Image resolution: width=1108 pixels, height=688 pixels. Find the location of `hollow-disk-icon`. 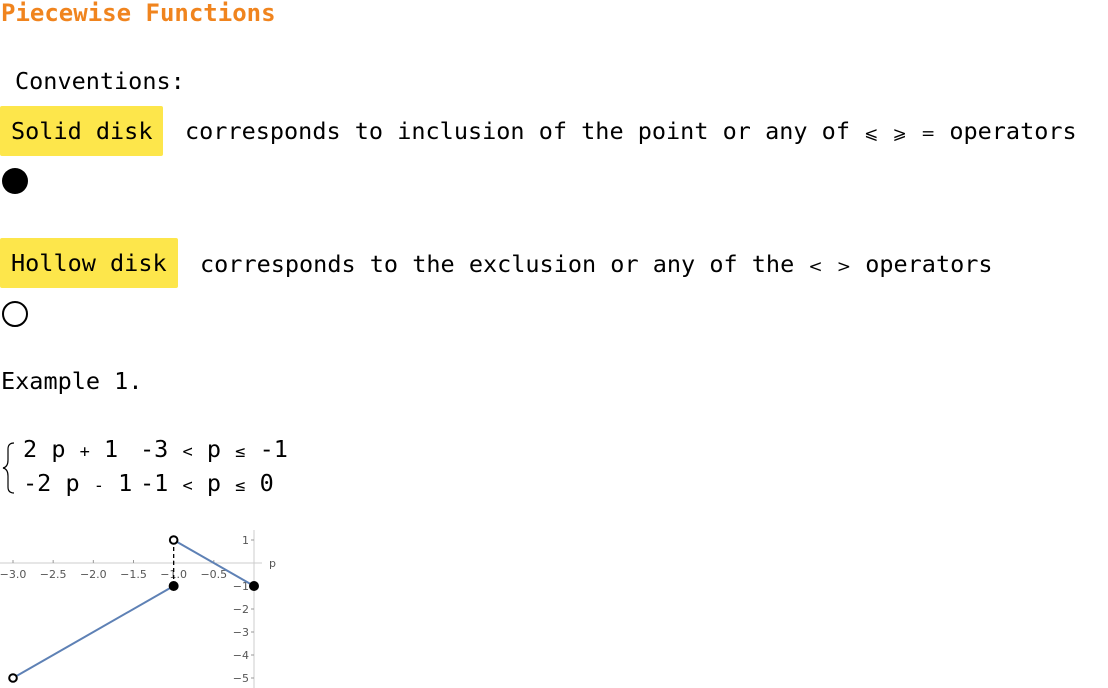

hollow-disk-icon is located at coordinates (15, 314).